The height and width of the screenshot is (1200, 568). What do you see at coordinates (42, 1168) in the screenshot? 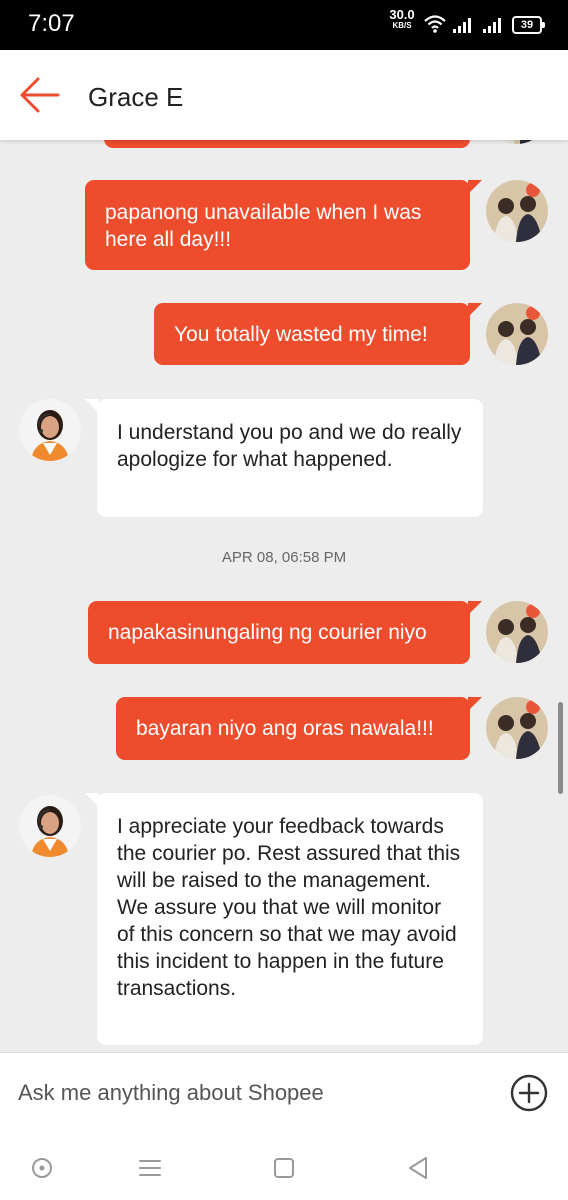
I see `home-circle-icon` at bounding box center [42, 1168].